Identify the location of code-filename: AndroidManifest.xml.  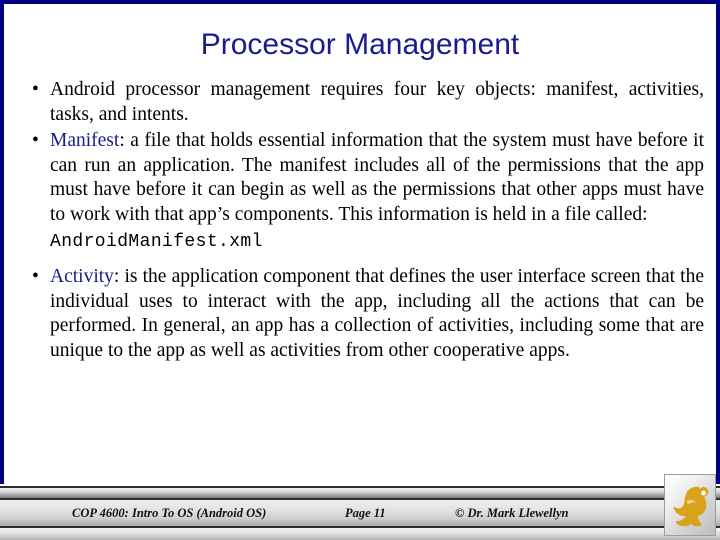
(156, 241).